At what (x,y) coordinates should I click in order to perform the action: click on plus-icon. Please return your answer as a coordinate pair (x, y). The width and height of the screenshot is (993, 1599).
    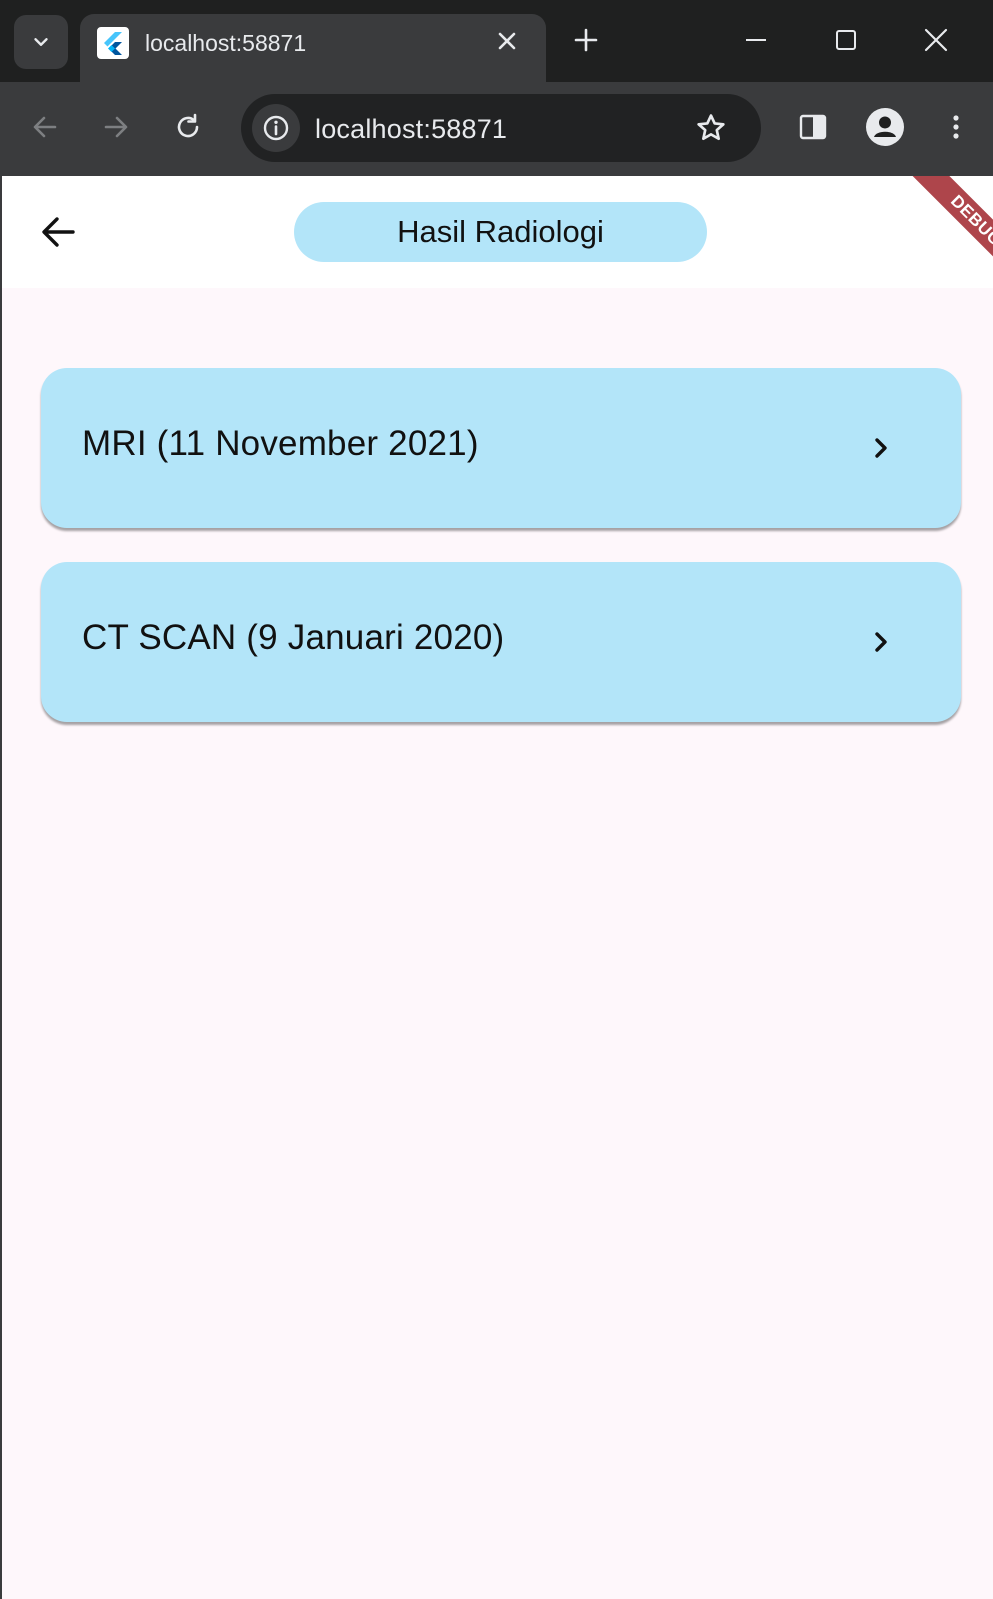
    Looking at the image, I should click on (586, 40).